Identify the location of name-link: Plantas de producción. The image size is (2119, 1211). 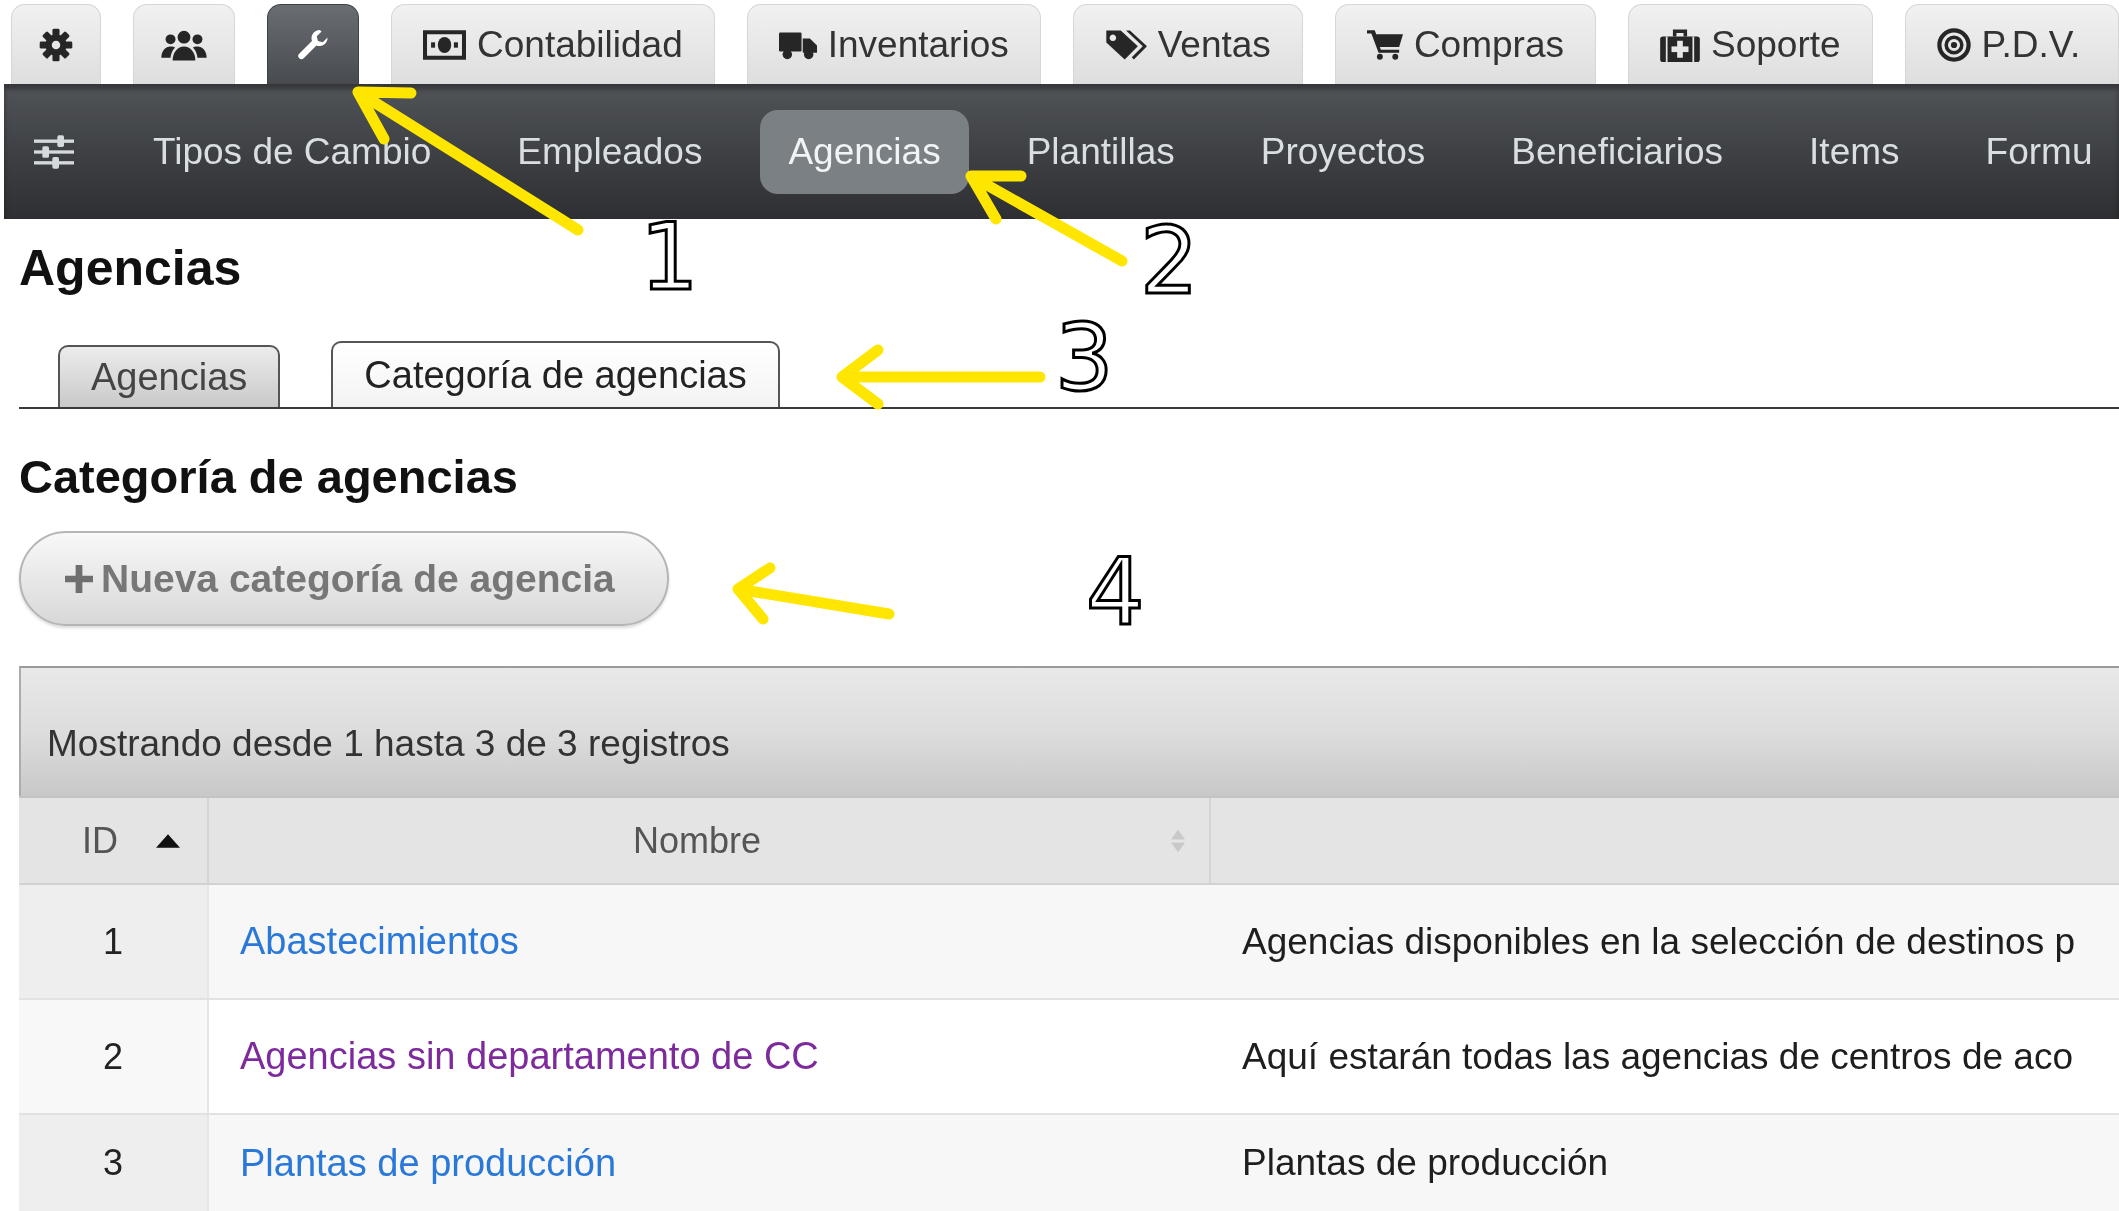
(428, 1163).